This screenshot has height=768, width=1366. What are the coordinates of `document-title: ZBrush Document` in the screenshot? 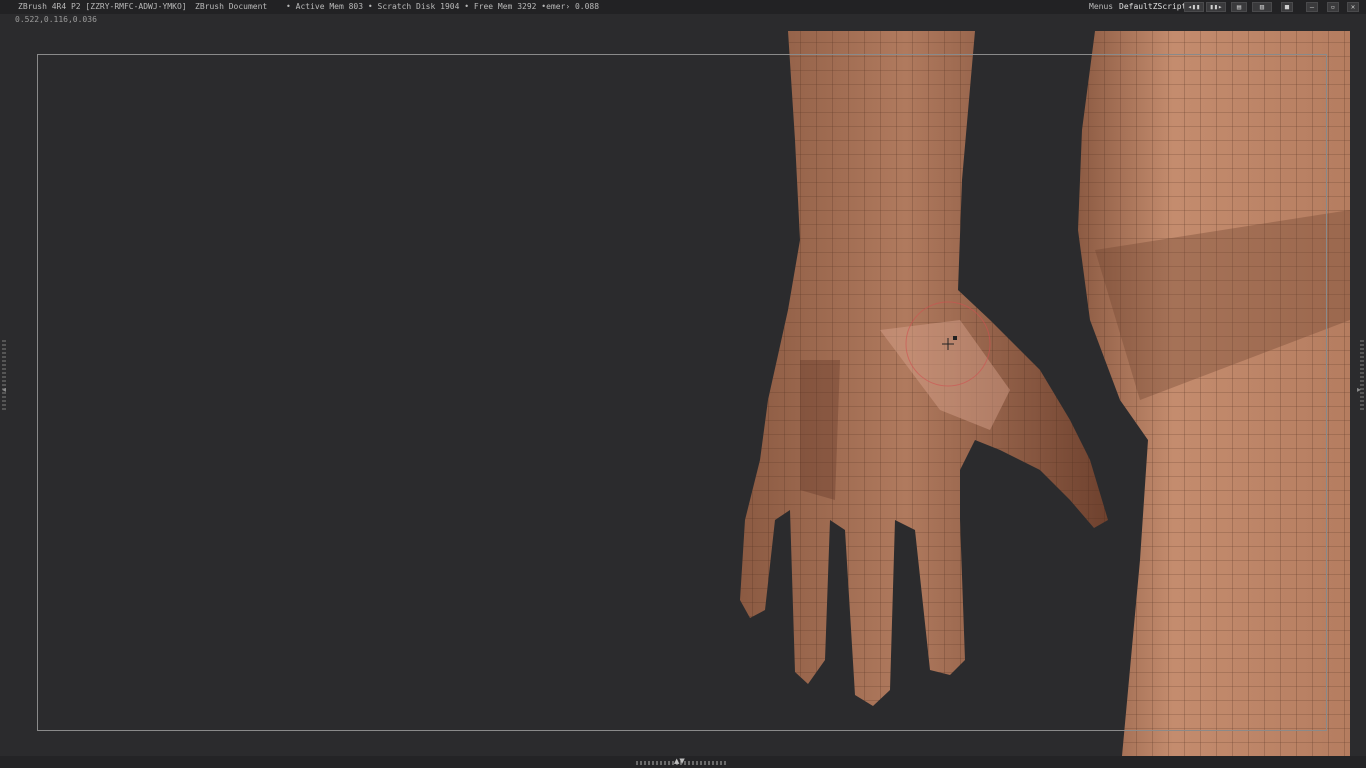 It's located at (231, 6).